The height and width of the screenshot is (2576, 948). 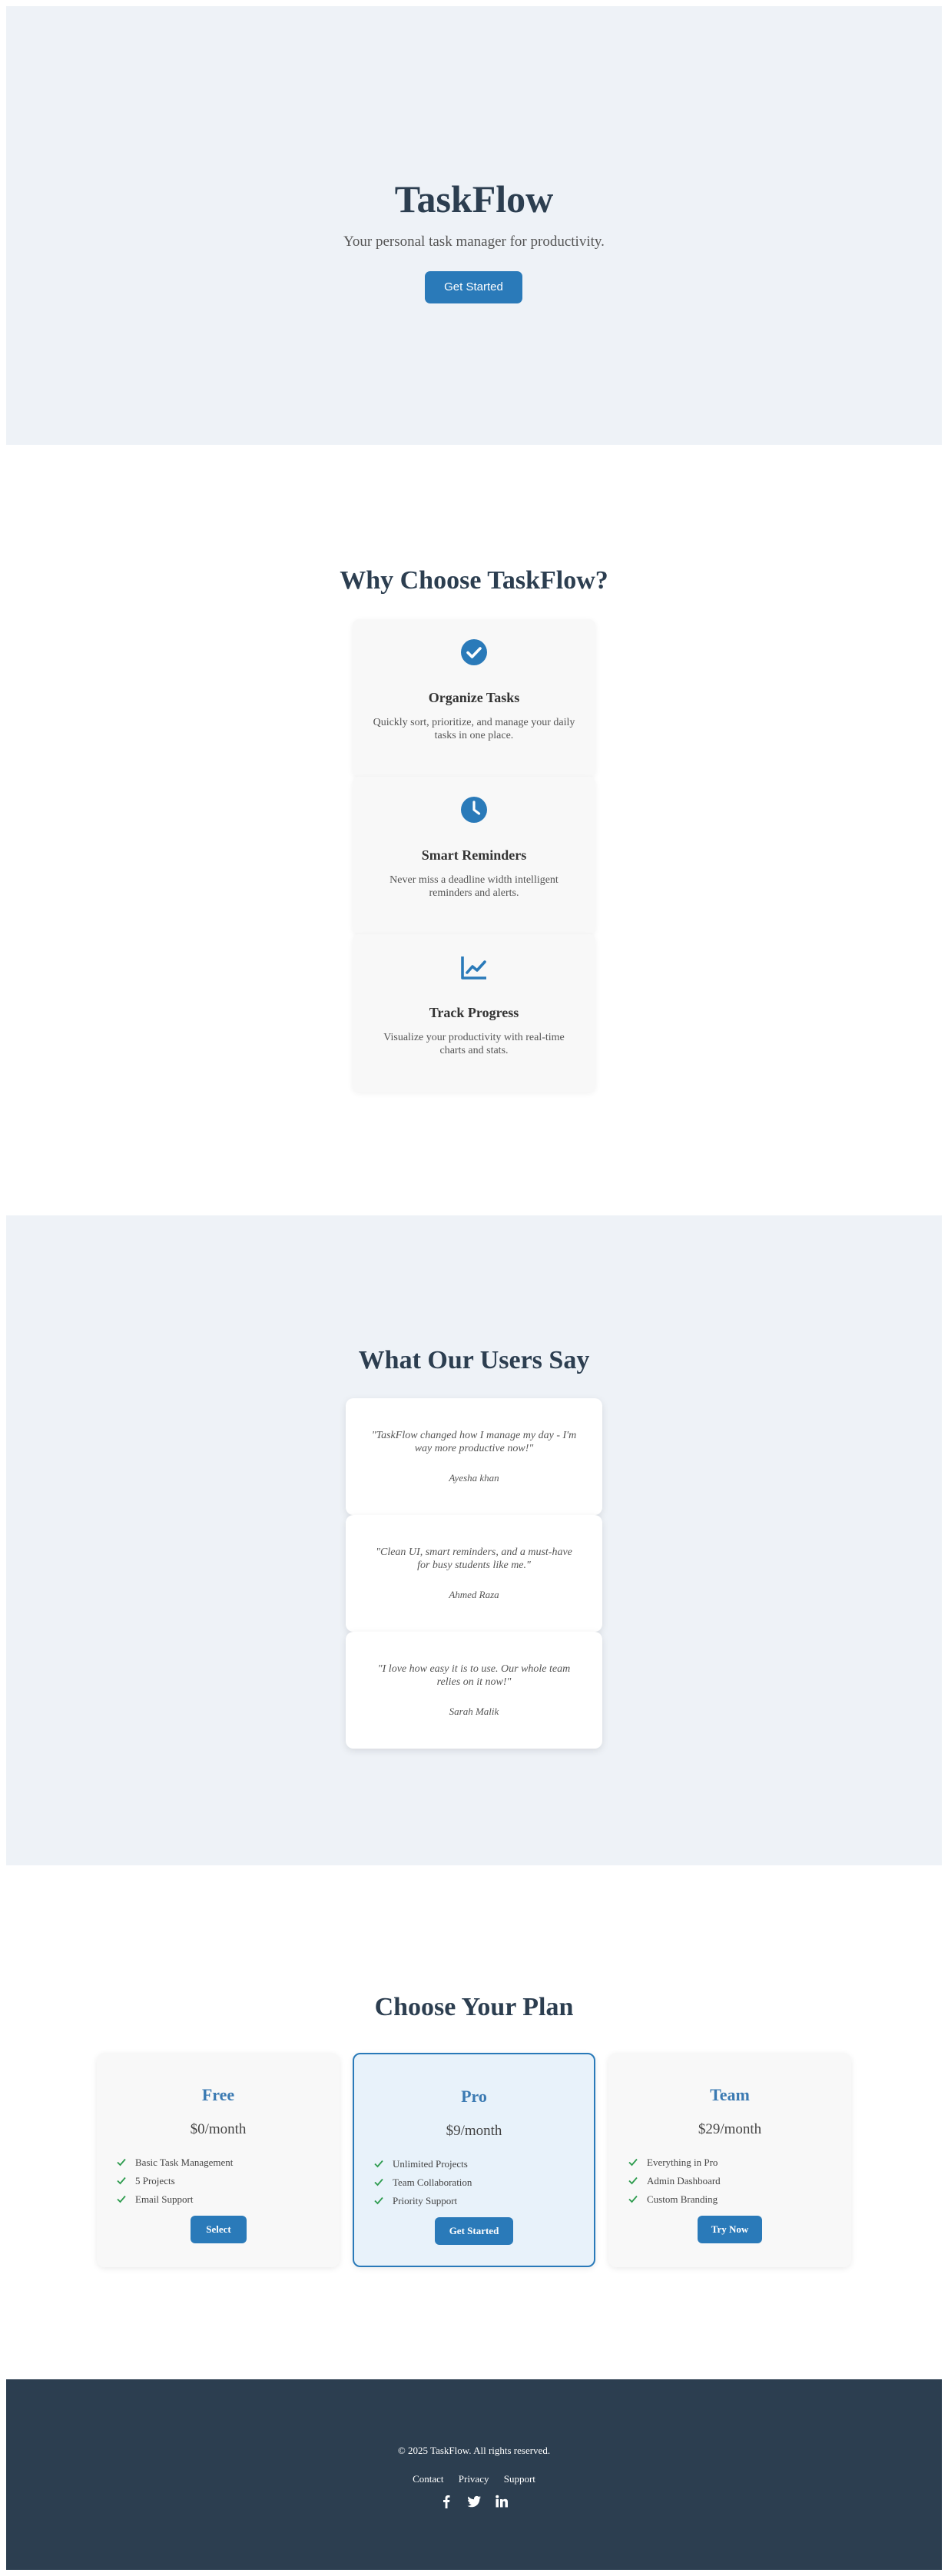 What do you see at coordinates (155, 2180) in the screenshot?
I see `plan-feature-label: 5 Projects` at bounding box center [155, 2180].